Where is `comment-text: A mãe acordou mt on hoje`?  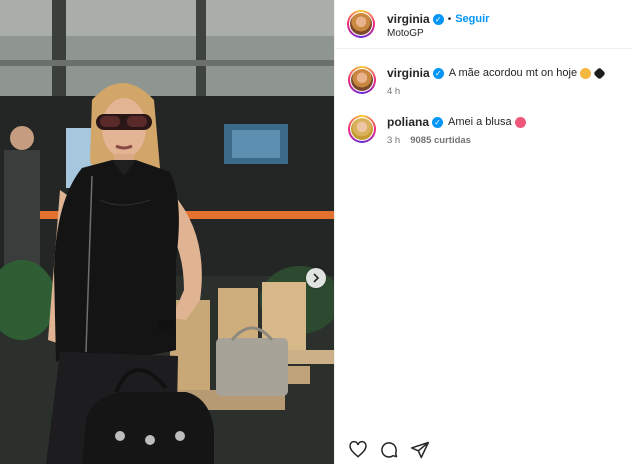 comment-text: A mãe acordou mt on hoje is located at coordinates (513, 73).